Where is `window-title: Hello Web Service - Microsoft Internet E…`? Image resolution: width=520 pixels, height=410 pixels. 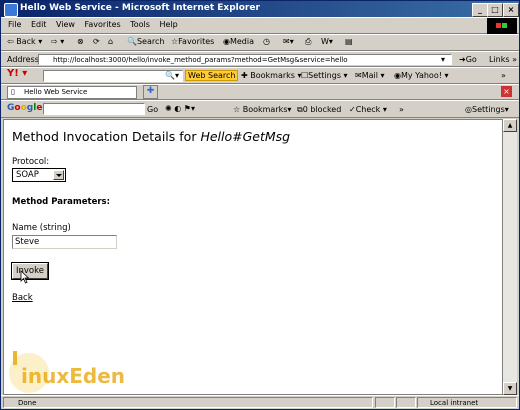 window-title: Hello Web Service - Microsoft Internet E… is located at coordinates (140, 8).